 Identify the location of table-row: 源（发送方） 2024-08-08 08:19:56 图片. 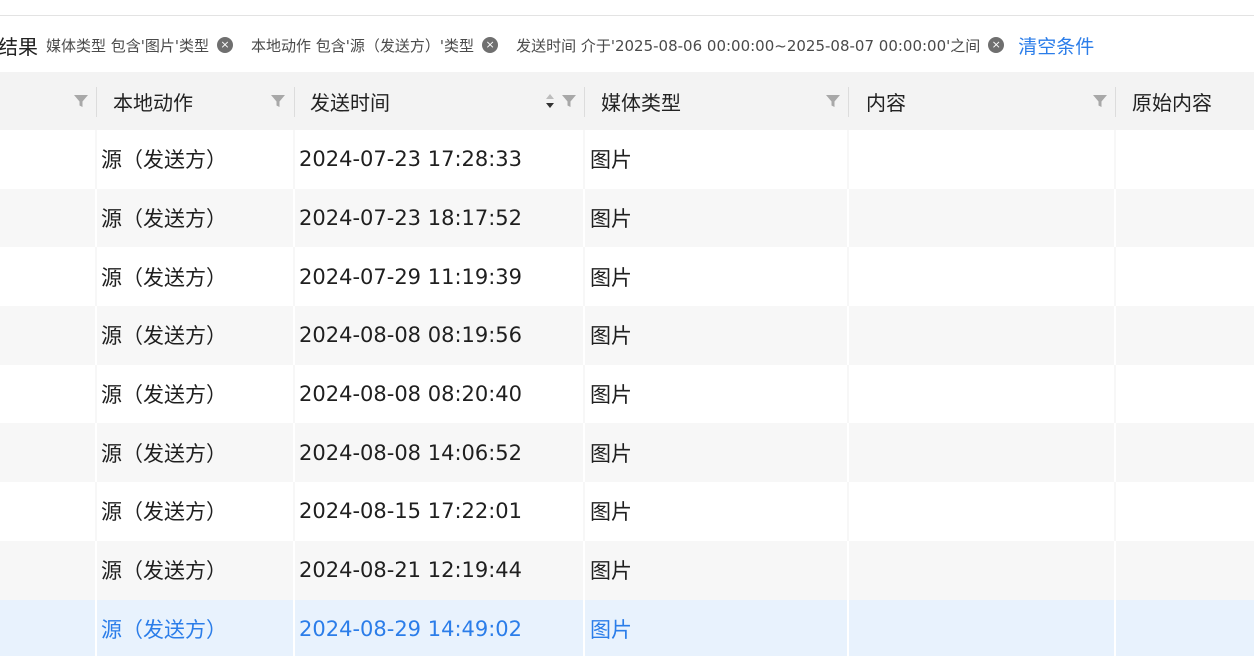
(627, 335).